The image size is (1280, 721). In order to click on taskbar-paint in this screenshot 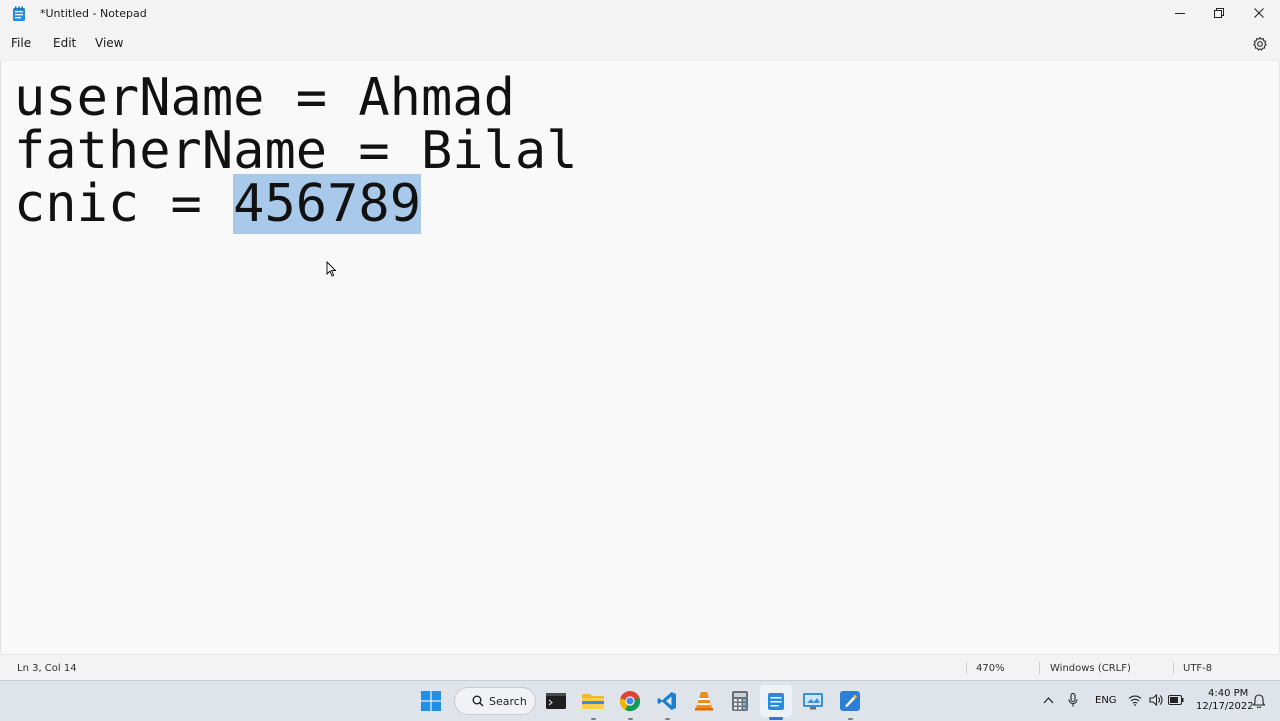, I will do `click(850, 701)`.